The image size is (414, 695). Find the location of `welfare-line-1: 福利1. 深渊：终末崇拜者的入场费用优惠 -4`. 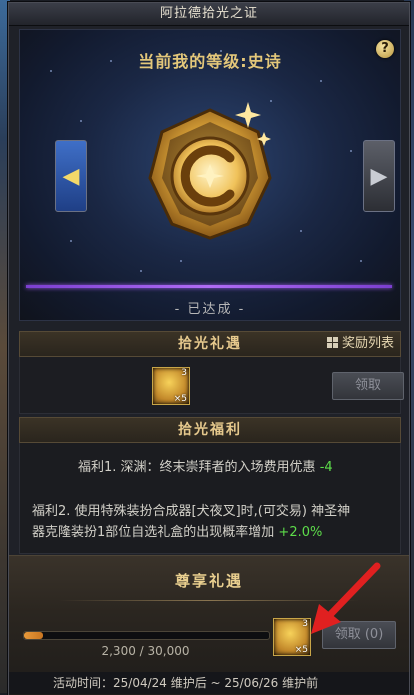

welfare-line-1: 福利1. 深渊：终末崇拜者的入场费用优惠 -4 is located at coordinates (205, 467).